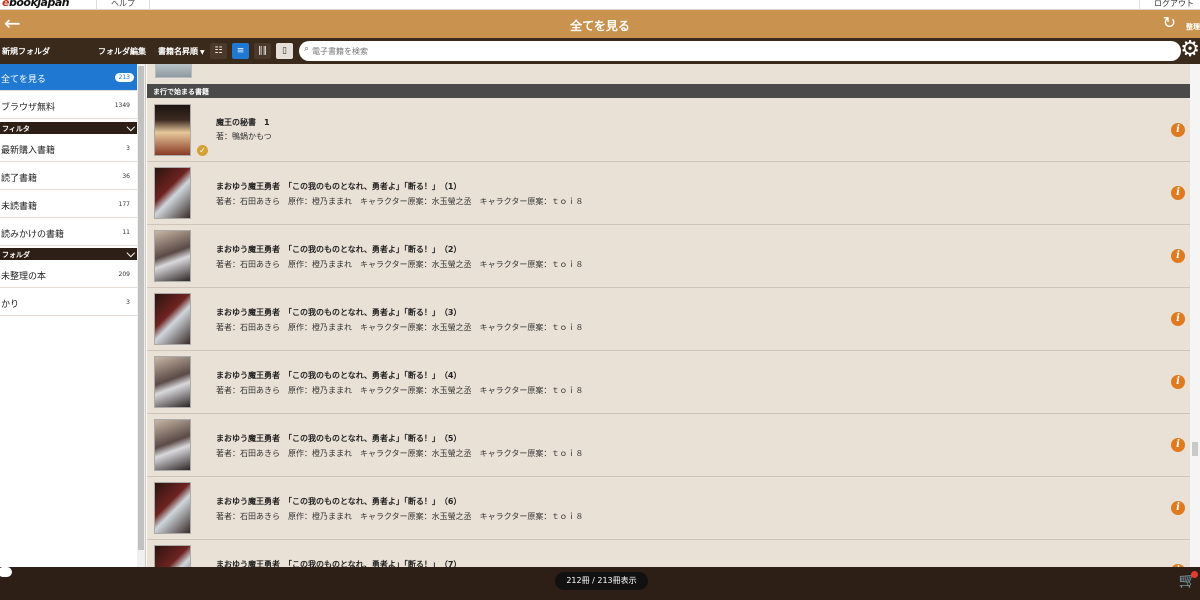 The height and width of the screenshot is (600, 1200). What do you see at coordinates (668, 130) in the screenshot?
I see `book-row: ✓ 魔王の秘書 1 著：鴨鍋かもつ i` at bounding box center [668, 130].